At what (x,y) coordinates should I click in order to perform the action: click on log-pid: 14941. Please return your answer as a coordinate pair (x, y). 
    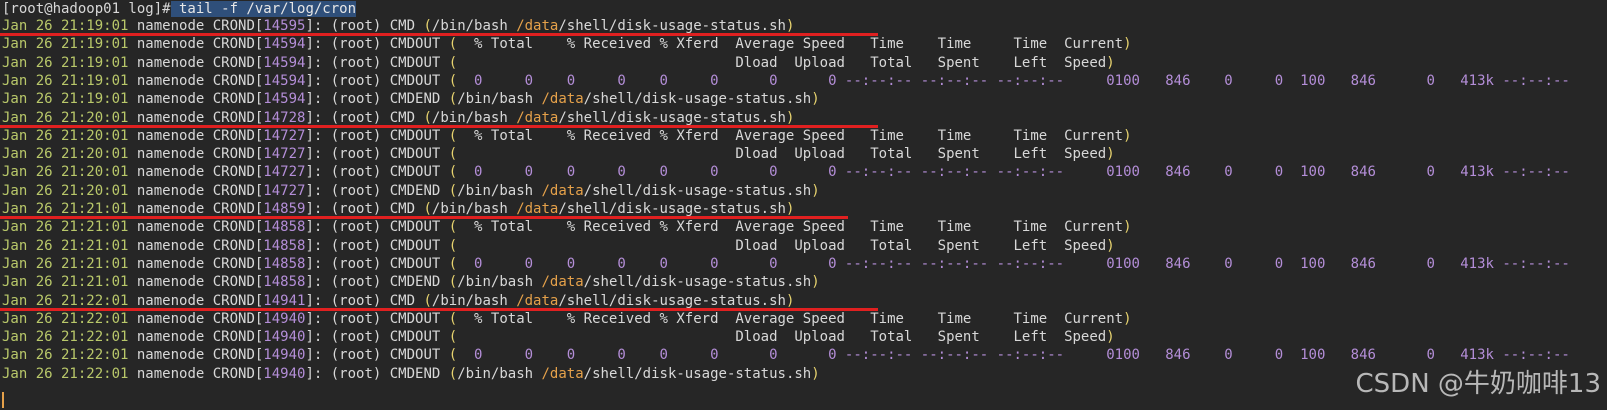
    Looking at the image, I should click on (284, 300).